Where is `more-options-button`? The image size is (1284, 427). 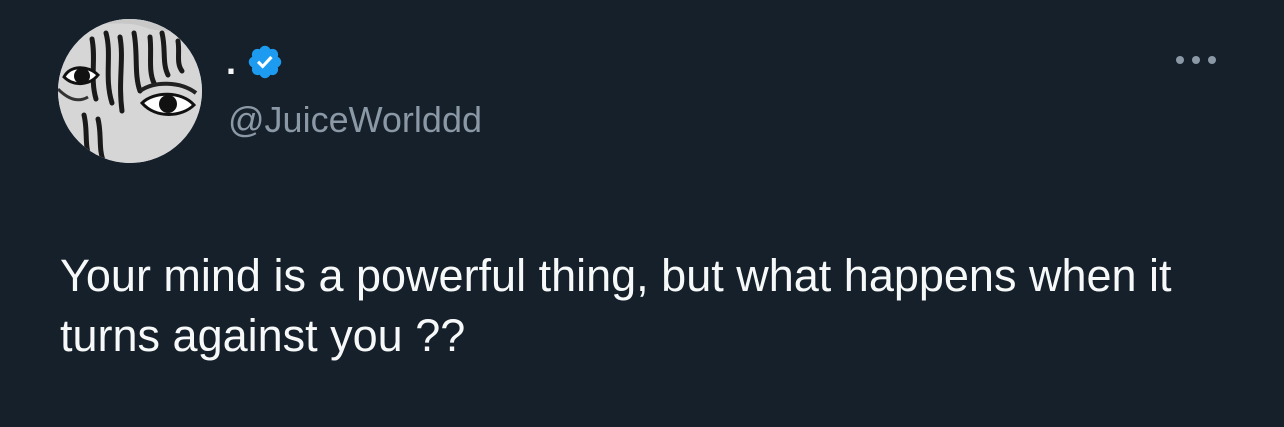
more-options-button is located at coordinates (1196, 60).